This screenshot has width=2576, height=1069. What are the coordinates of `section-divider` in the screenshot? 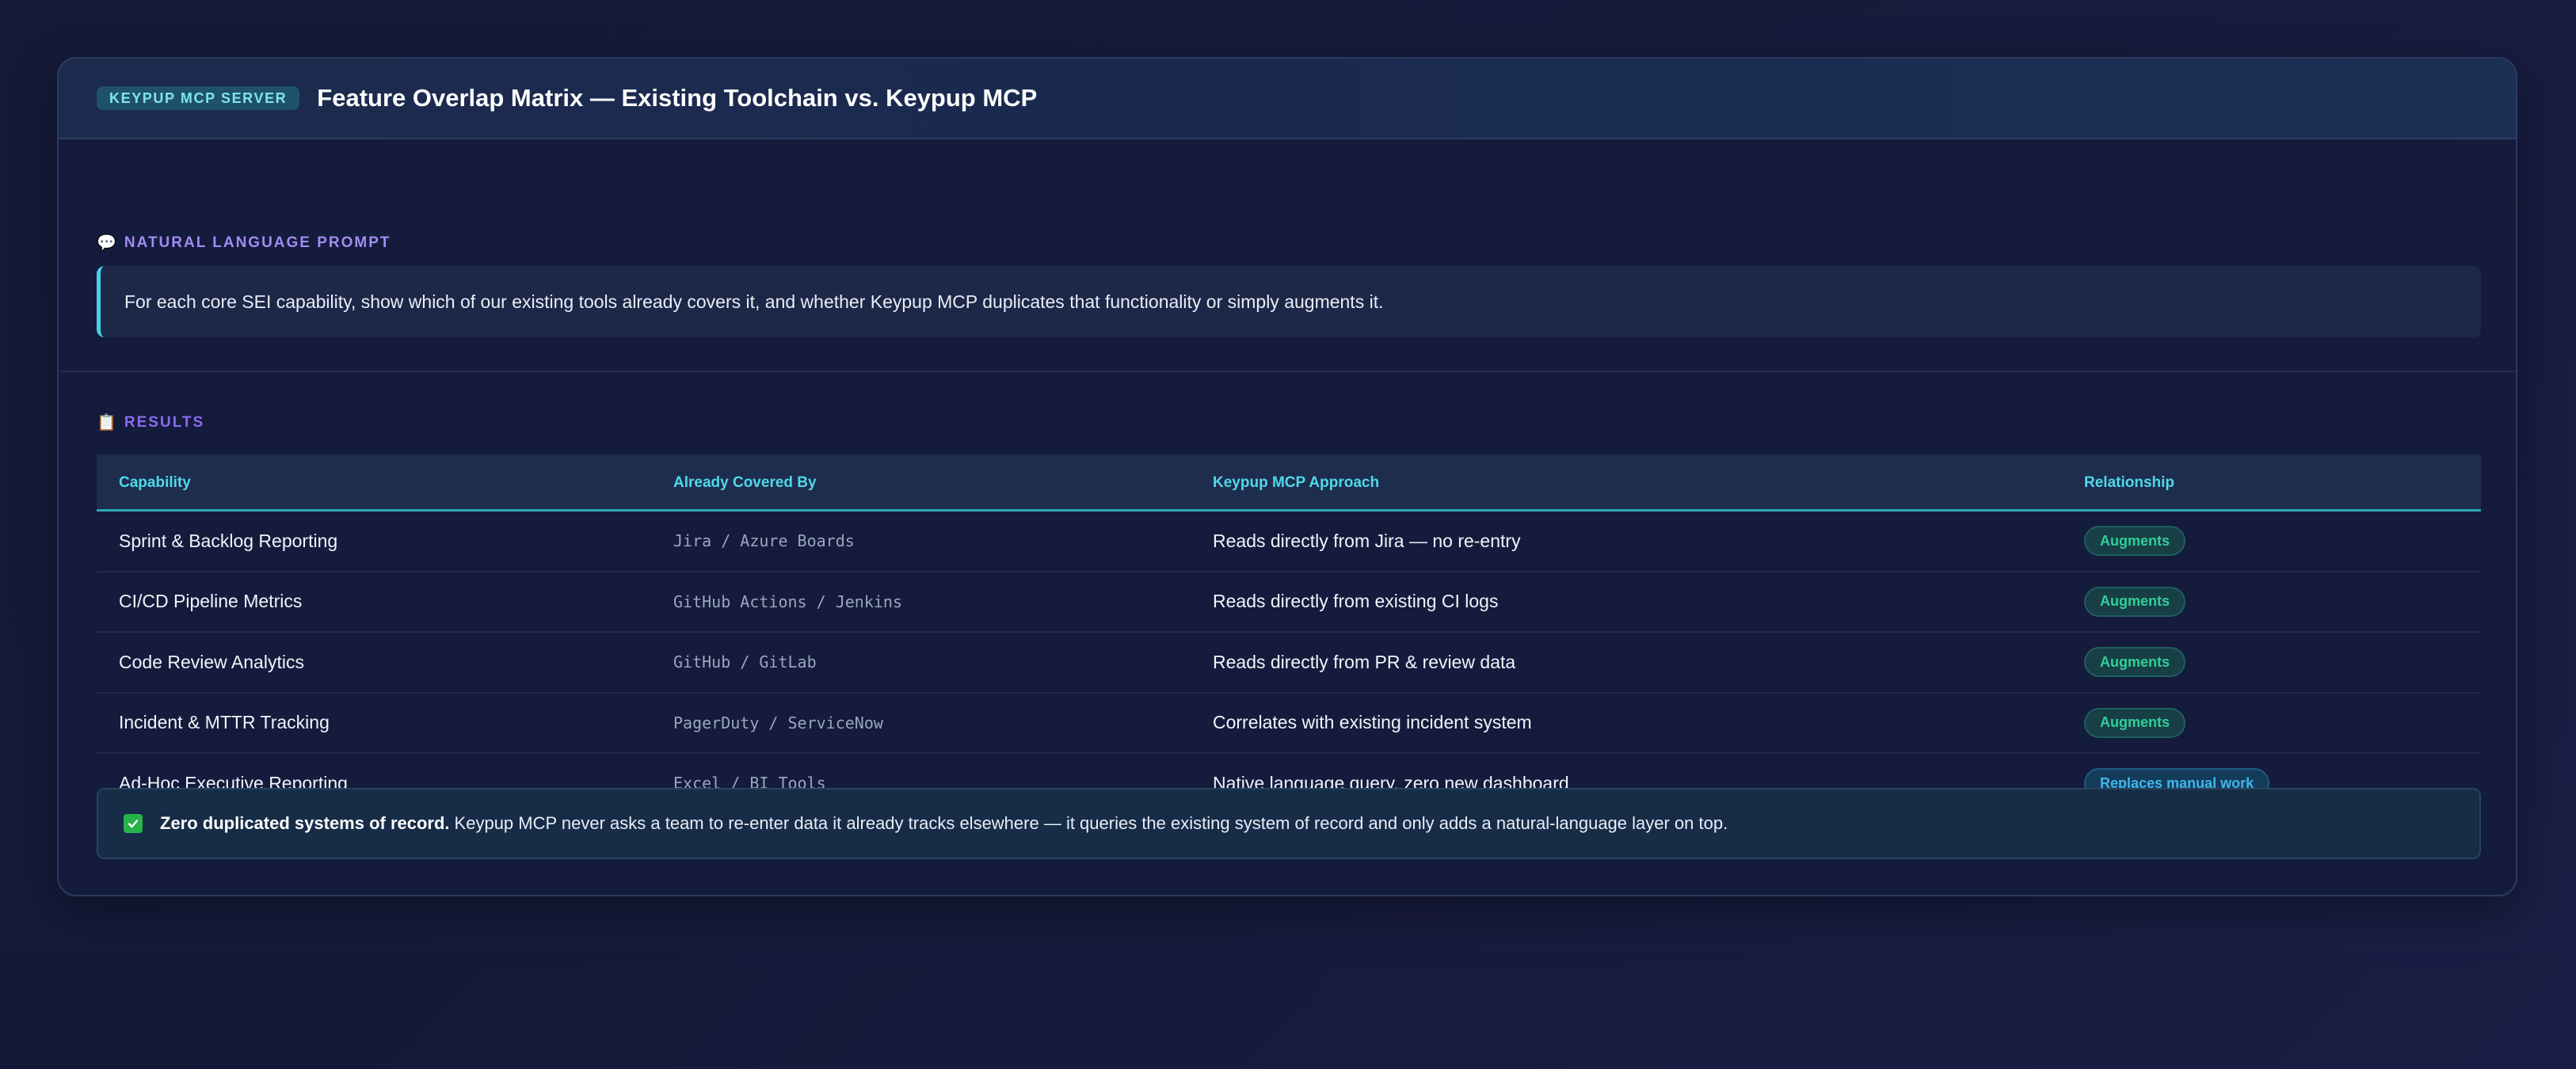 It's located at (1287, 371).